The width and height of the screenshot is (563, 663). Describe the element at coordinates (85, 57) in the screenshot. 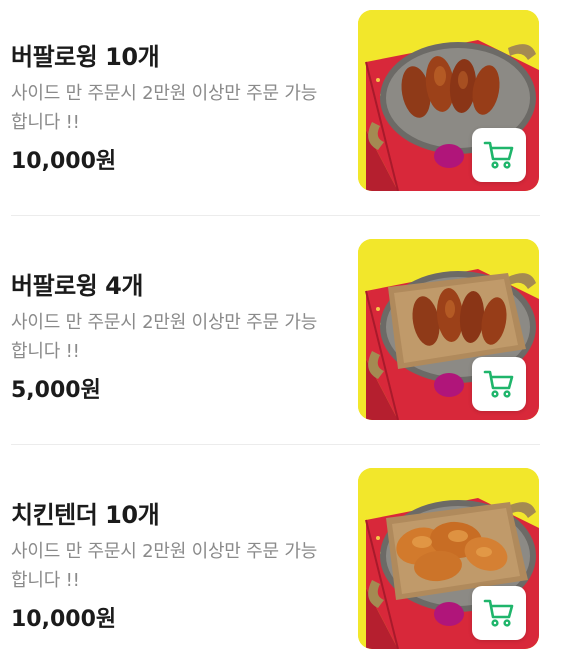

I see `menu-item-name: 버팔로윙 10개` at that location.